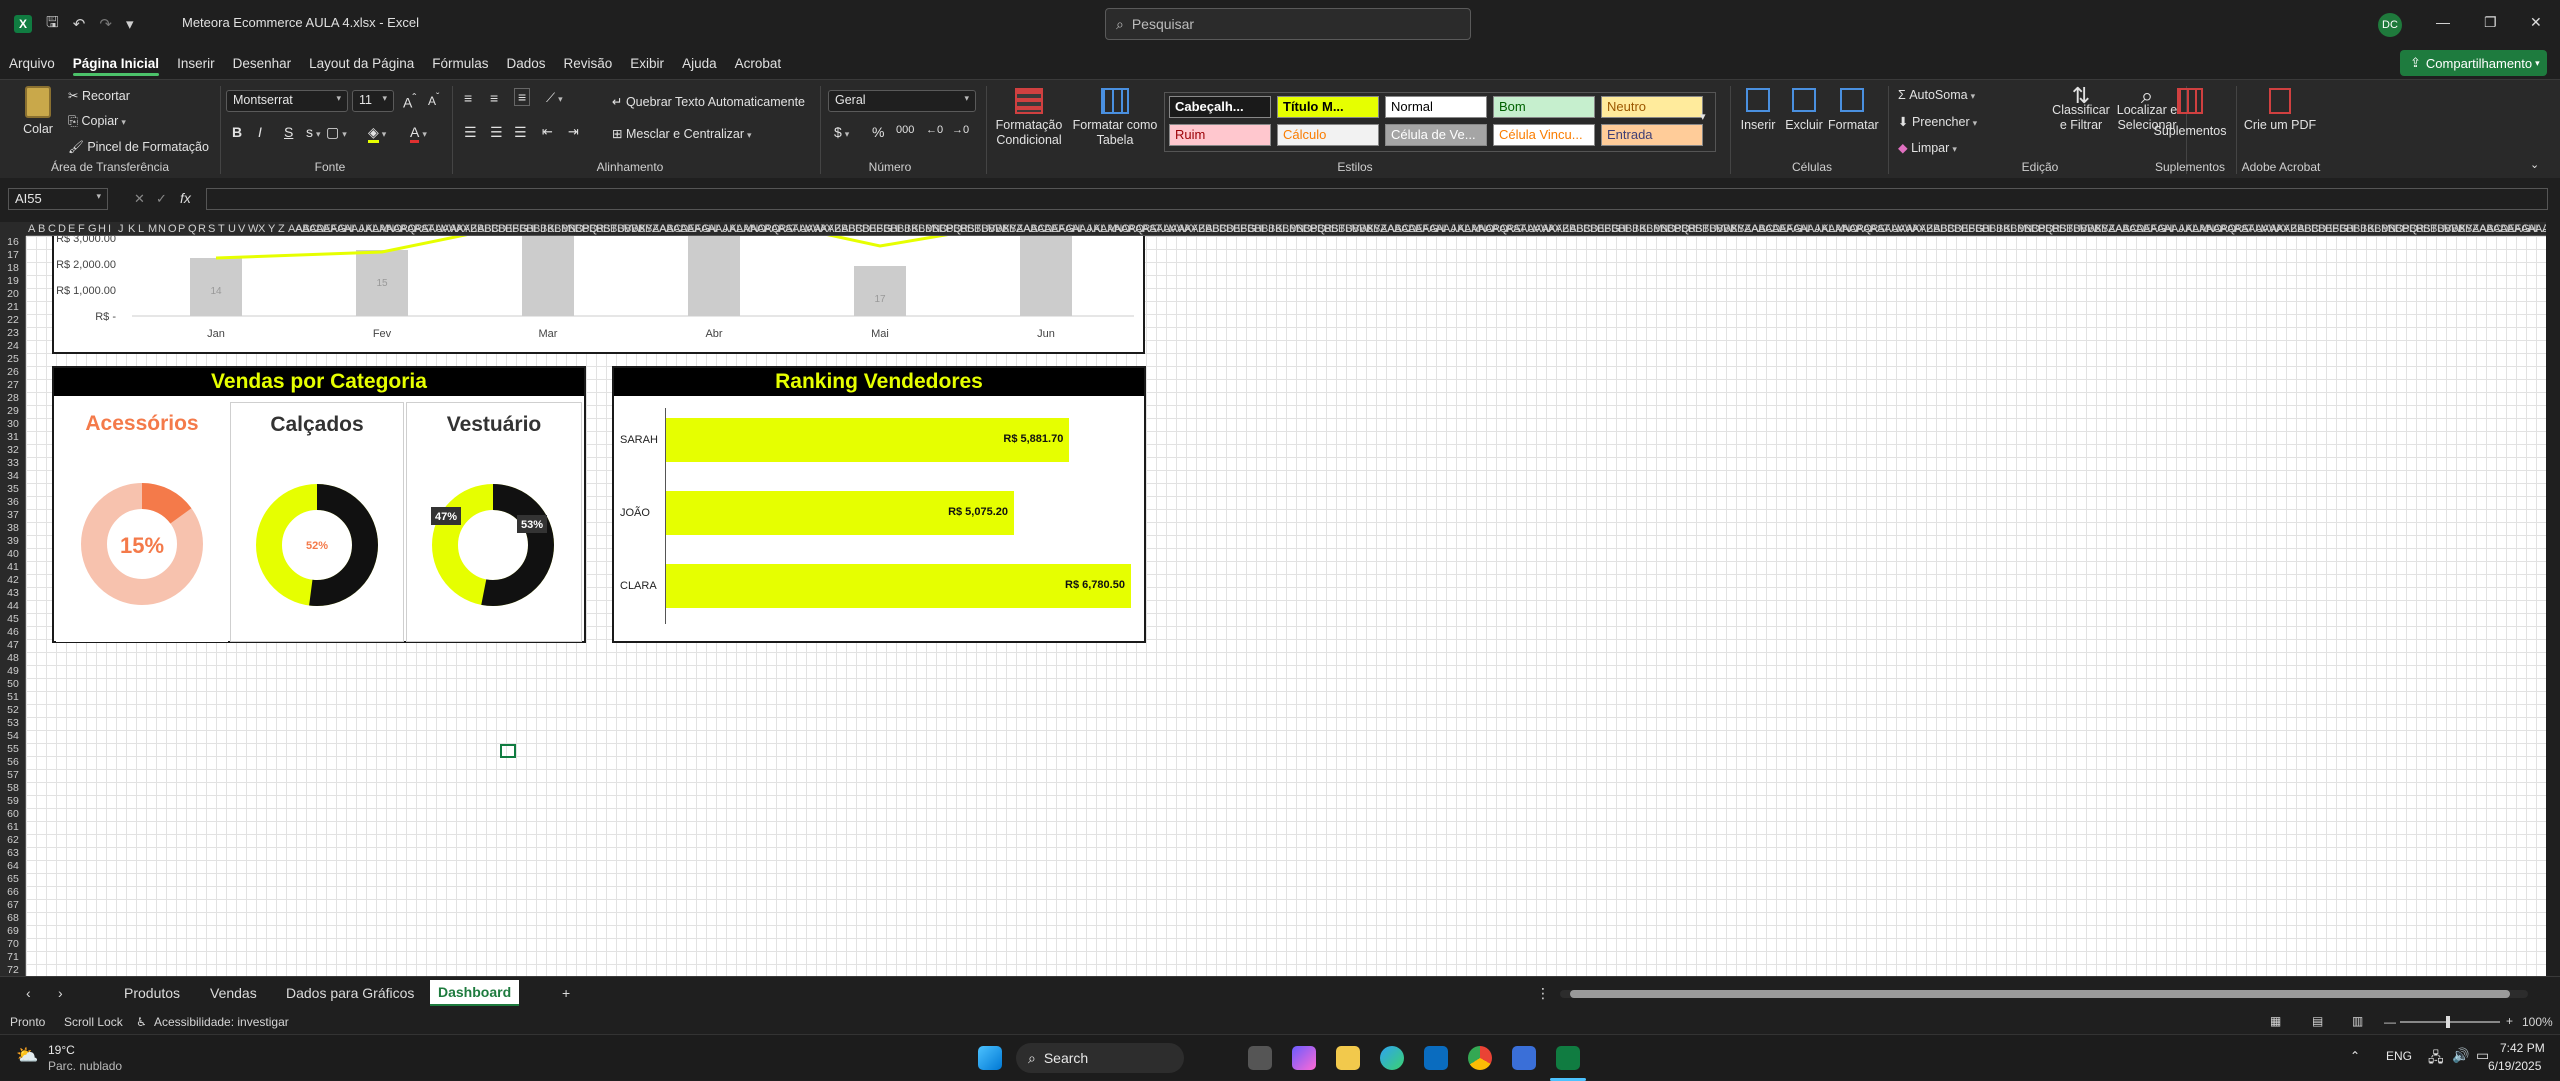 The width and height of the screenshot is (2560, 1081). Describe the element at coordinates (52, 24) in the screenshot. I see `save-icon: 🖫` at that location.